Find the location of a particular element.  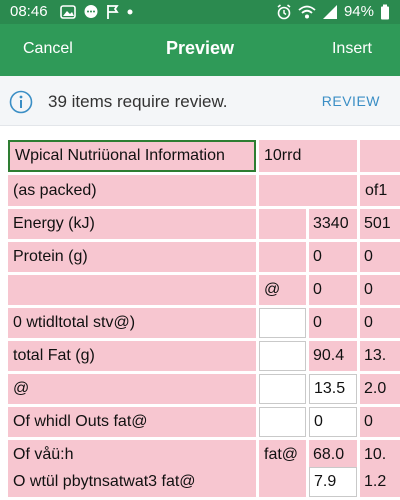

battery-icon is located at coordinates (385, 11).